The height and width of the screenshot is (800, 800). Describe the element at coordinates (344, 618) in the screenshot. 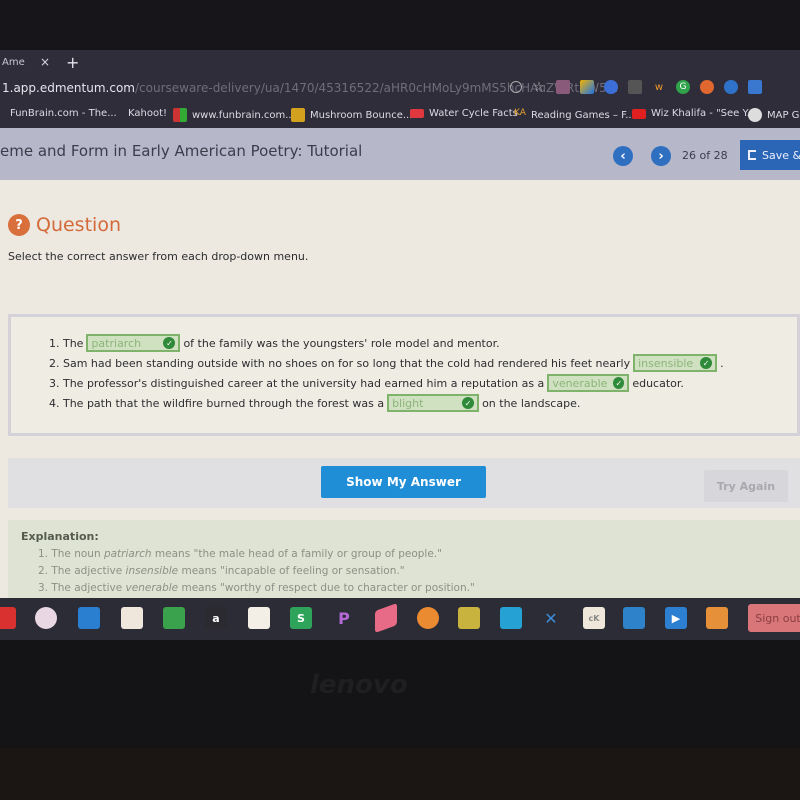

I see `app-p-icon: P` at that location.